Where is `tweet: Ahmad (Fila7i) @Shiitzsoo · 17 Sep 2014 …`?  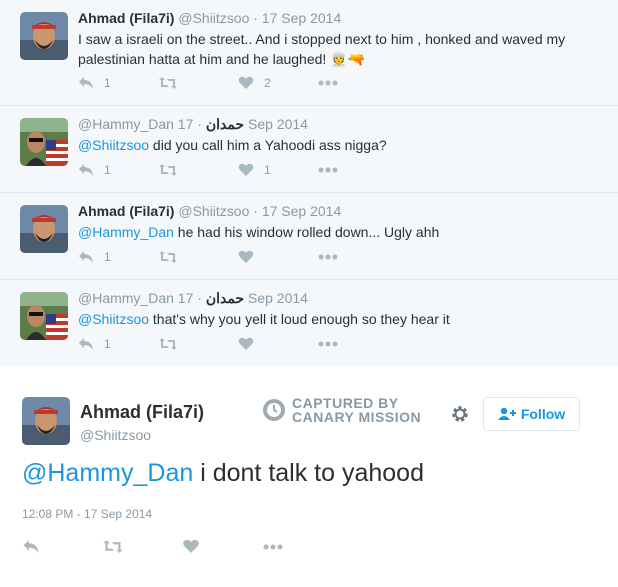
tweet: Ahmad (Fila7i) @Shiitzsoo · 17 Sep 2014 … is located at coordinates (309, 236).